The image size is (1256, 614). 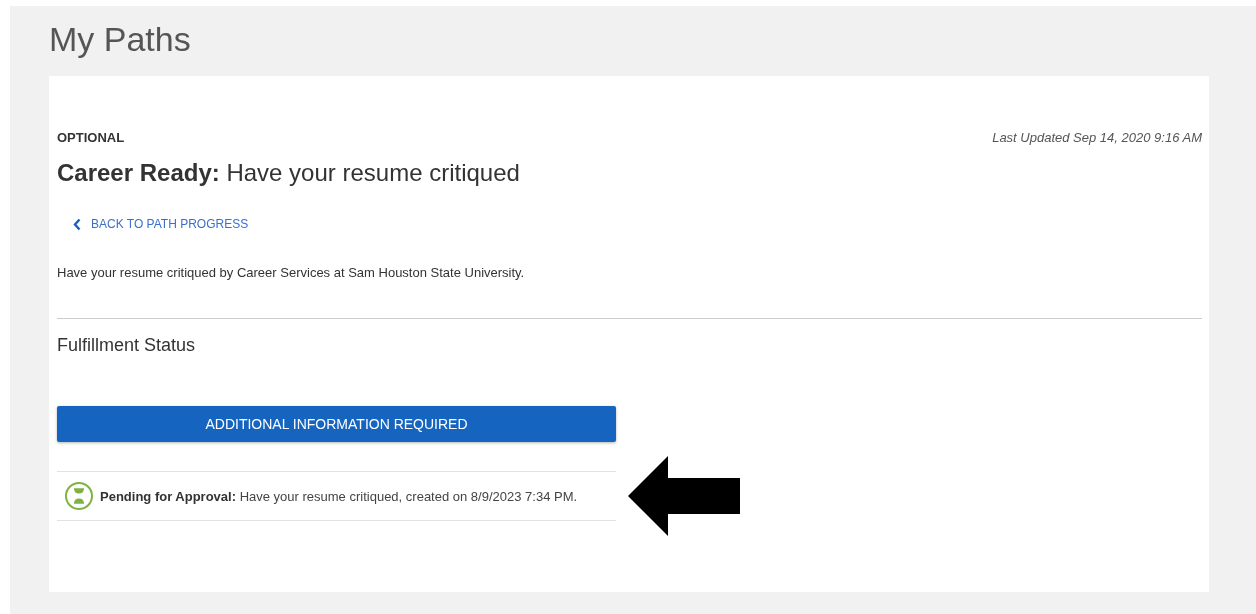 I want to click on last-updated-text: Last Updated Sep 14, 2020 9:16 AM, so click(x=1097, y=137).